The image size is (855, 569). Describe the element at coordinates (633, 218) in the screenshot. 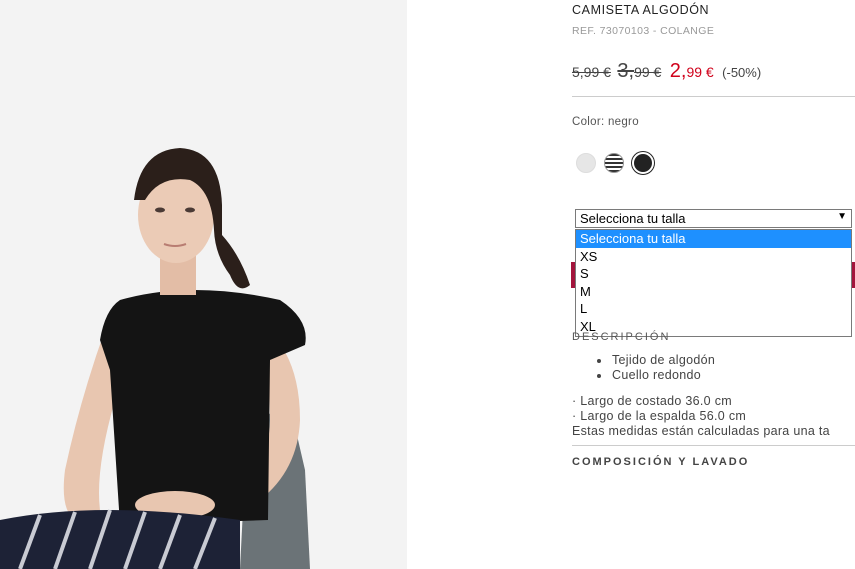

I see `size-select-value: Selecciona tu talla` at that location.